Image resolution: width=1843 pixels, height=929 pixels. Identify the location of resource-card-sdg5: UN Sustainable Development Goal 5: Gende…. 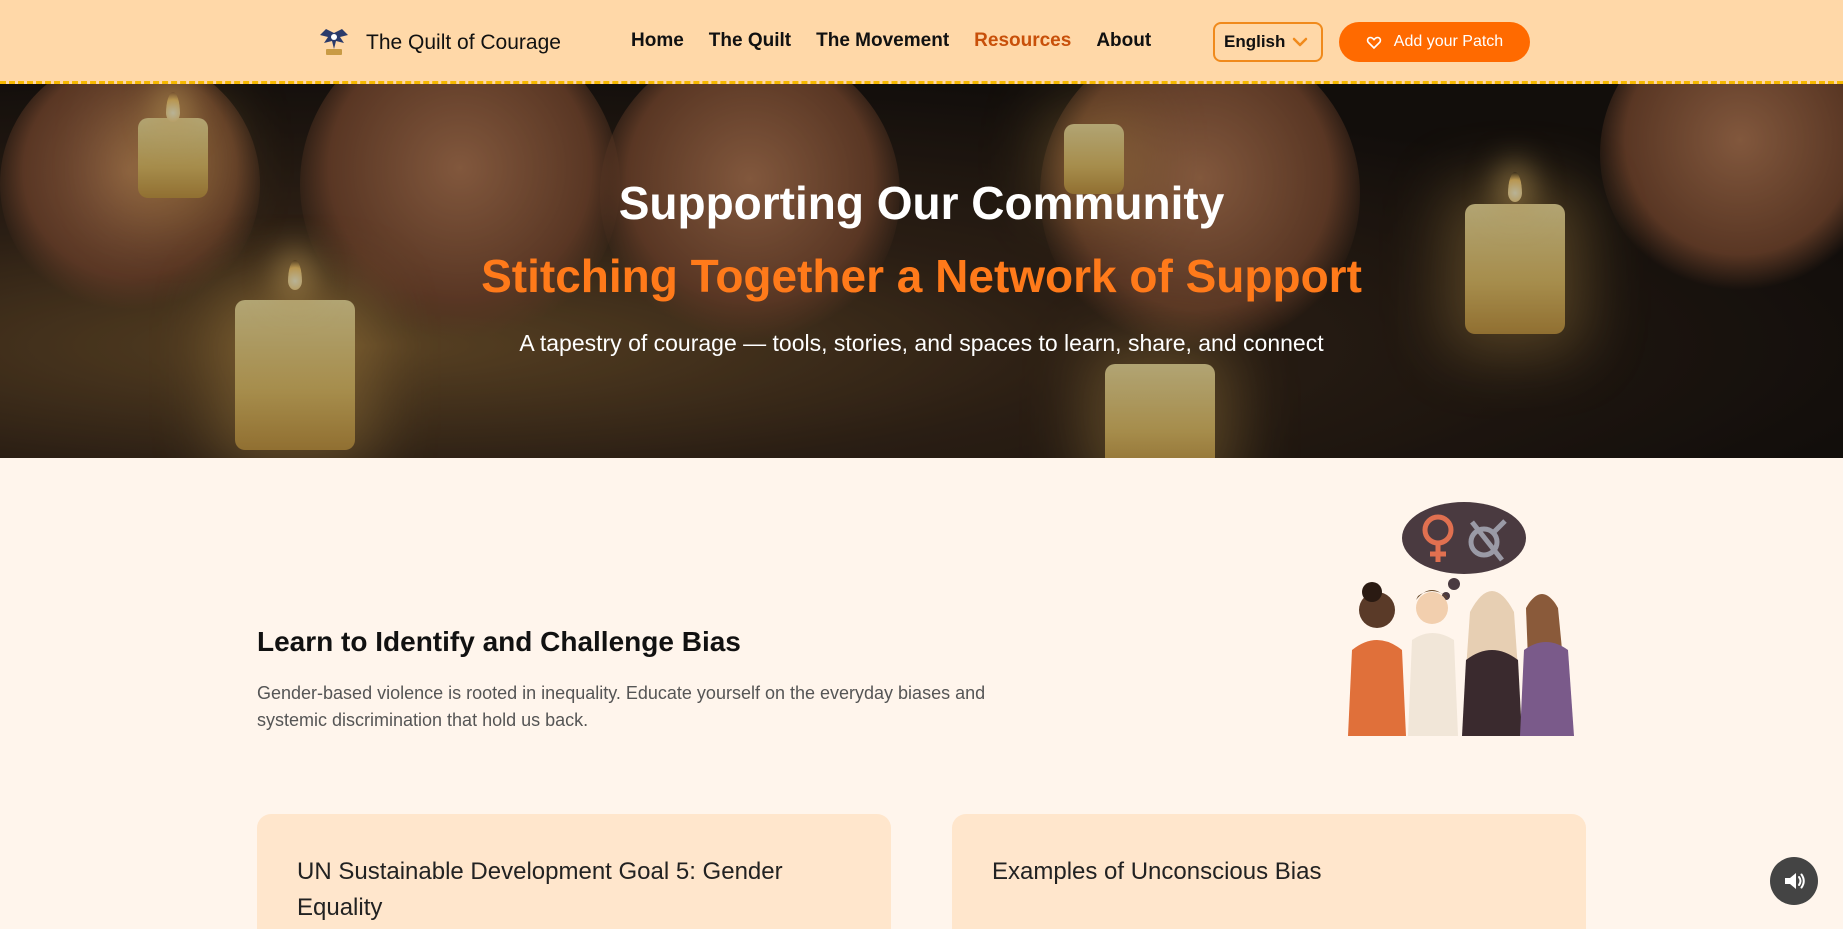
(574, 871).